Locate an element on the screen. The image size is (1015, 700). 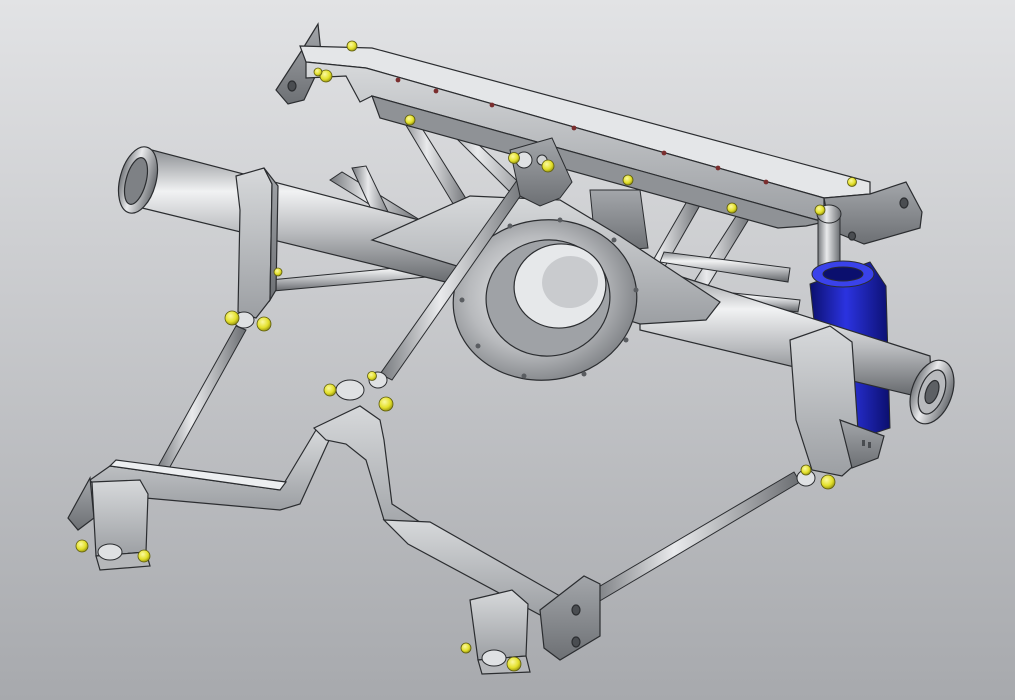
shock-shaft is located at coordinates (829, 243).